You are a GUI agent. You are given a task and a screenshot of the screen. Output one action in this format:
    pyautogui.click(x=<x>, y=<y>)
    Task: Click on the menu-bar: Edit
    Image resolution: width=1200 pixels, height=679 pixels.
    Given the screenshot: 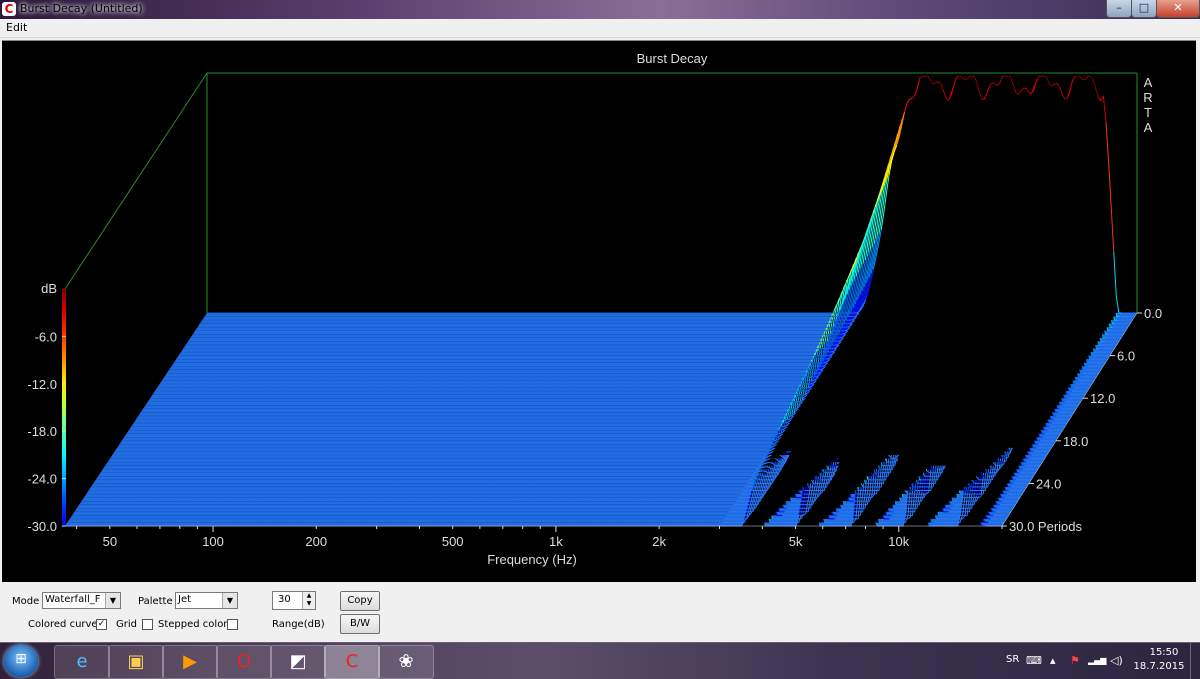 What is the action you would take?
    pyautogui.click(x=600, y=28)
    